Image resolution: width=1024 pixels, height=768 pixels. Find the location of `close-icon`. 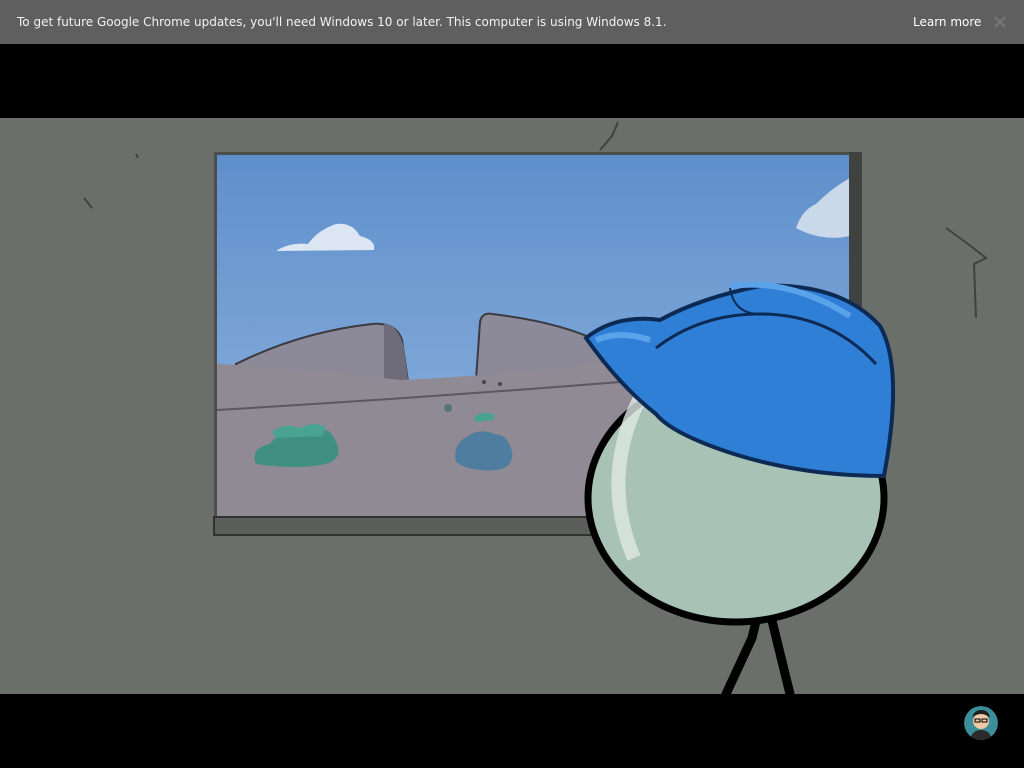

close-icon is located at coordinates (1000, 22).